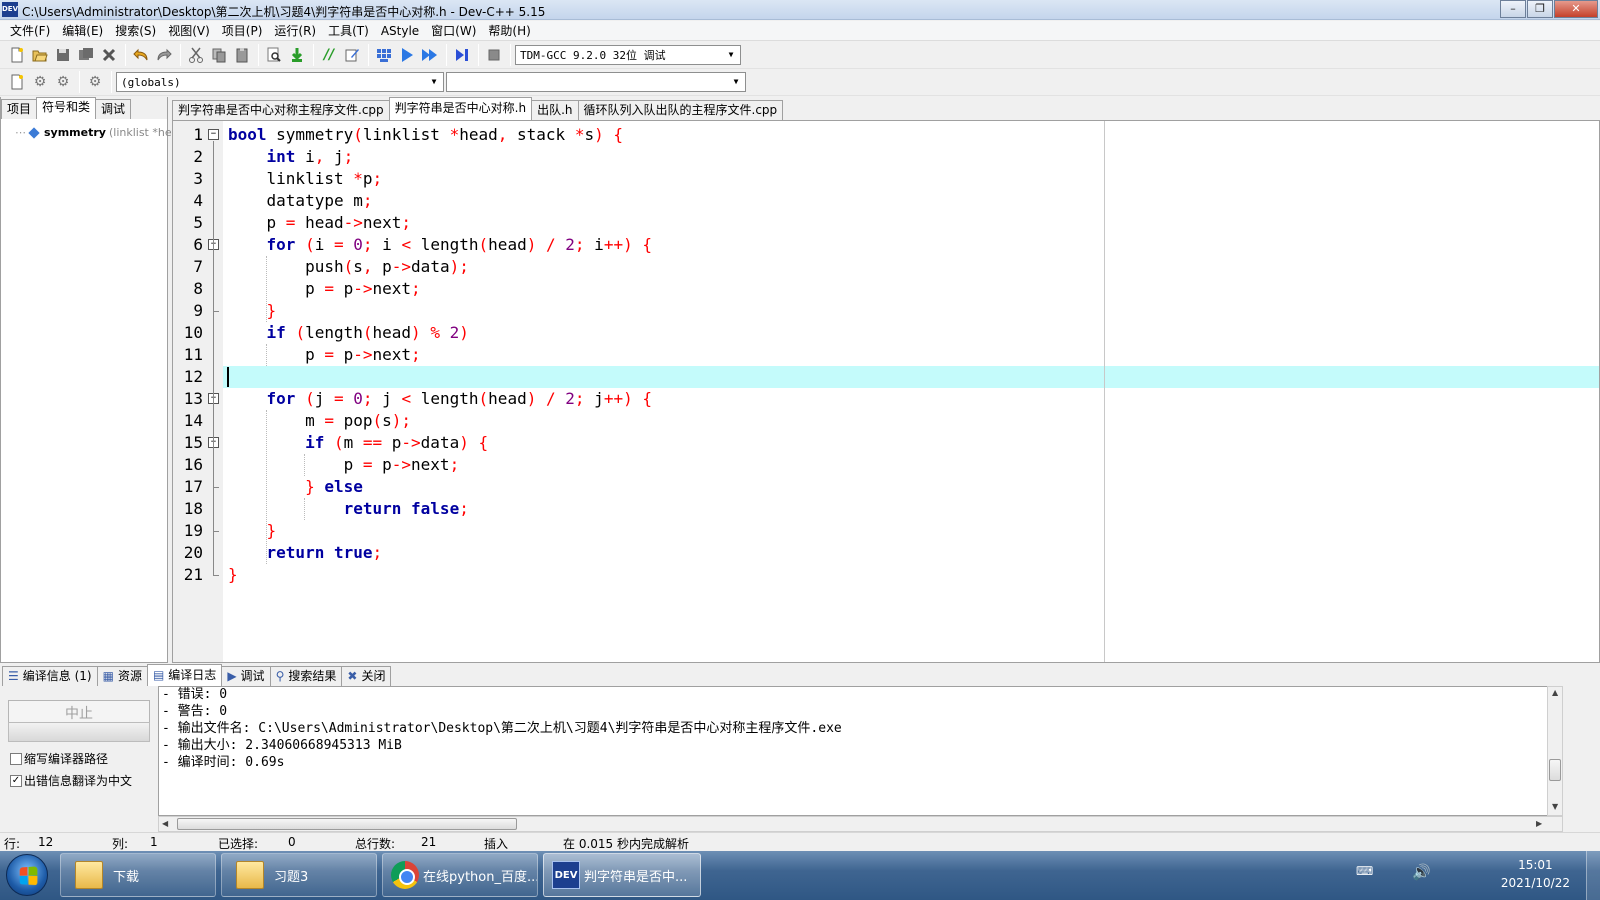  I want to click on line-number: 13, so click(193, 398).